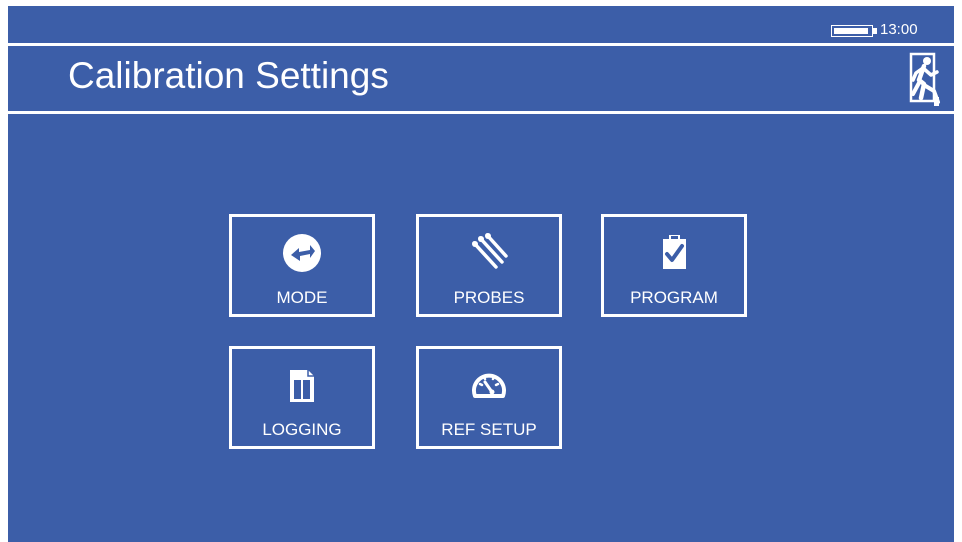 This screenshot has width=962, height=542. What do you see at coordinates (489, 429) in the screenshot?
I see `ref-setup-label: REF SETUP` at bounding box center [489, 429].